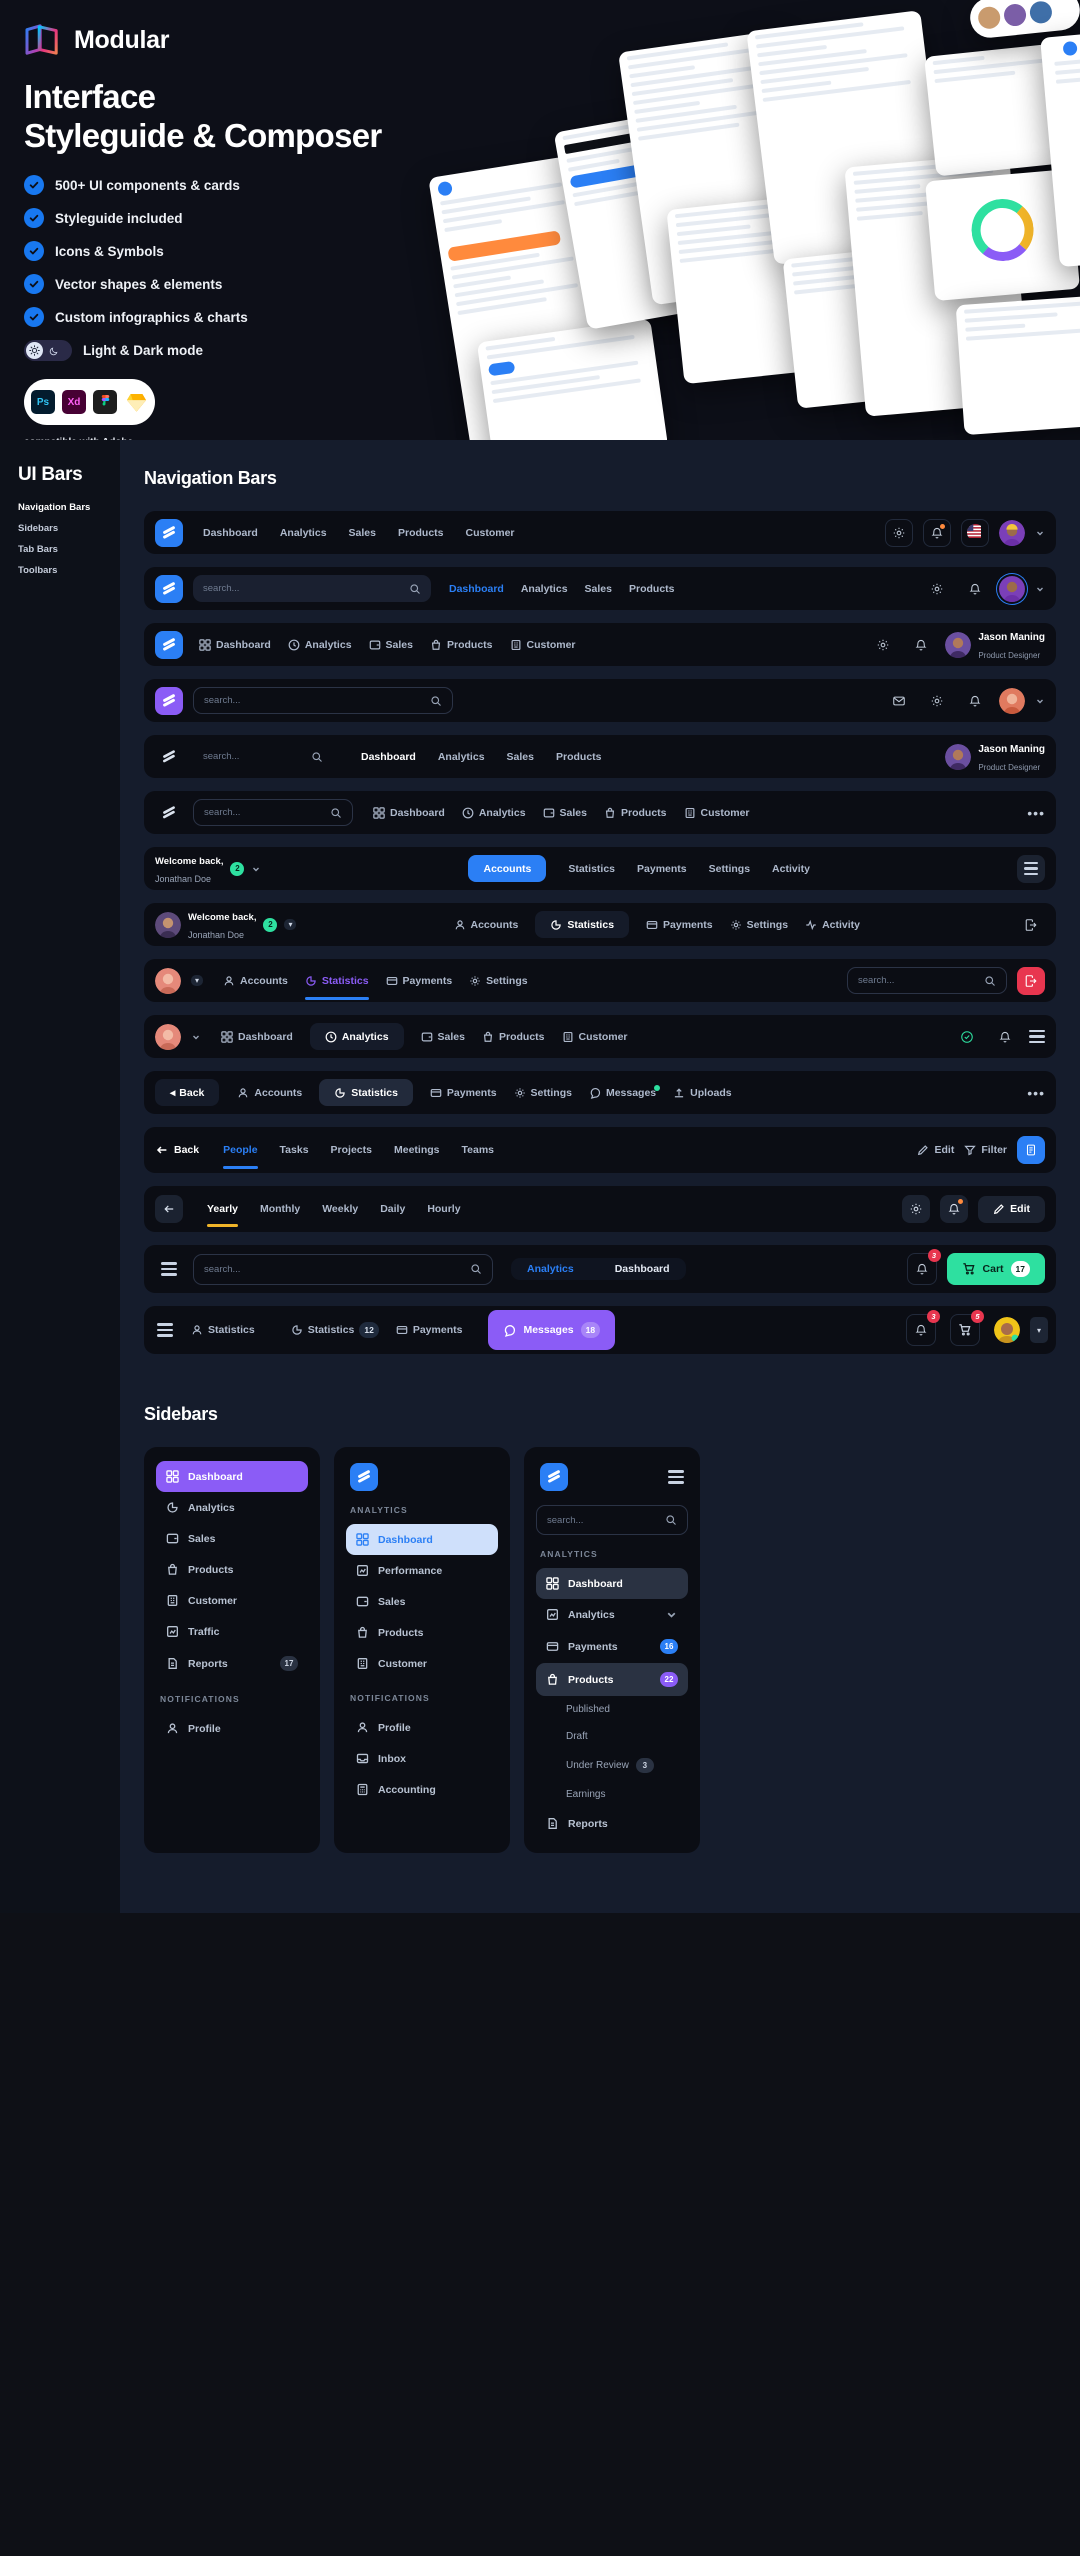 This screenshot has height=2556, width=1080. Describe the element at coordinates (69, 570) in the screenshot. I see `sidebar-item-toolbars: Toolbars` at that location.